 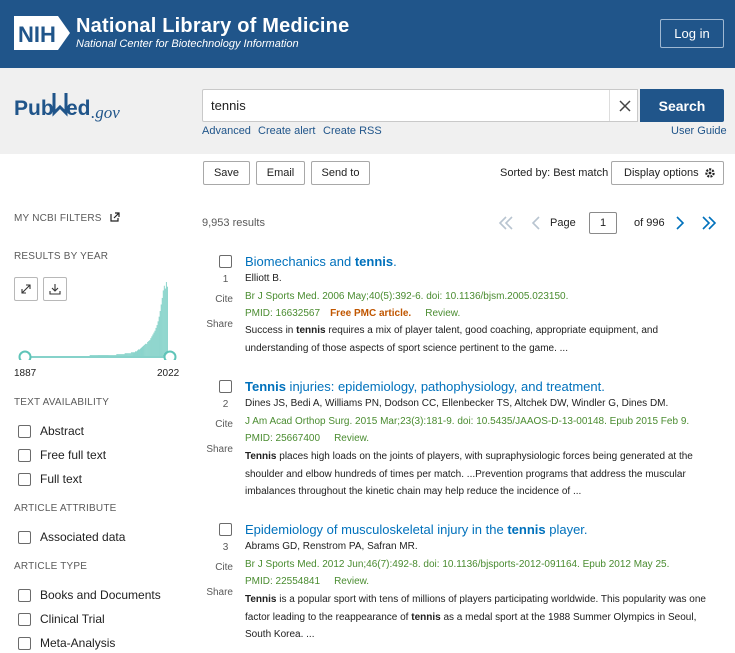 What do you see at coordinates (34, 108) in the screenshot?
I see `svg-text: Pub` at bounding box center [34, 108].